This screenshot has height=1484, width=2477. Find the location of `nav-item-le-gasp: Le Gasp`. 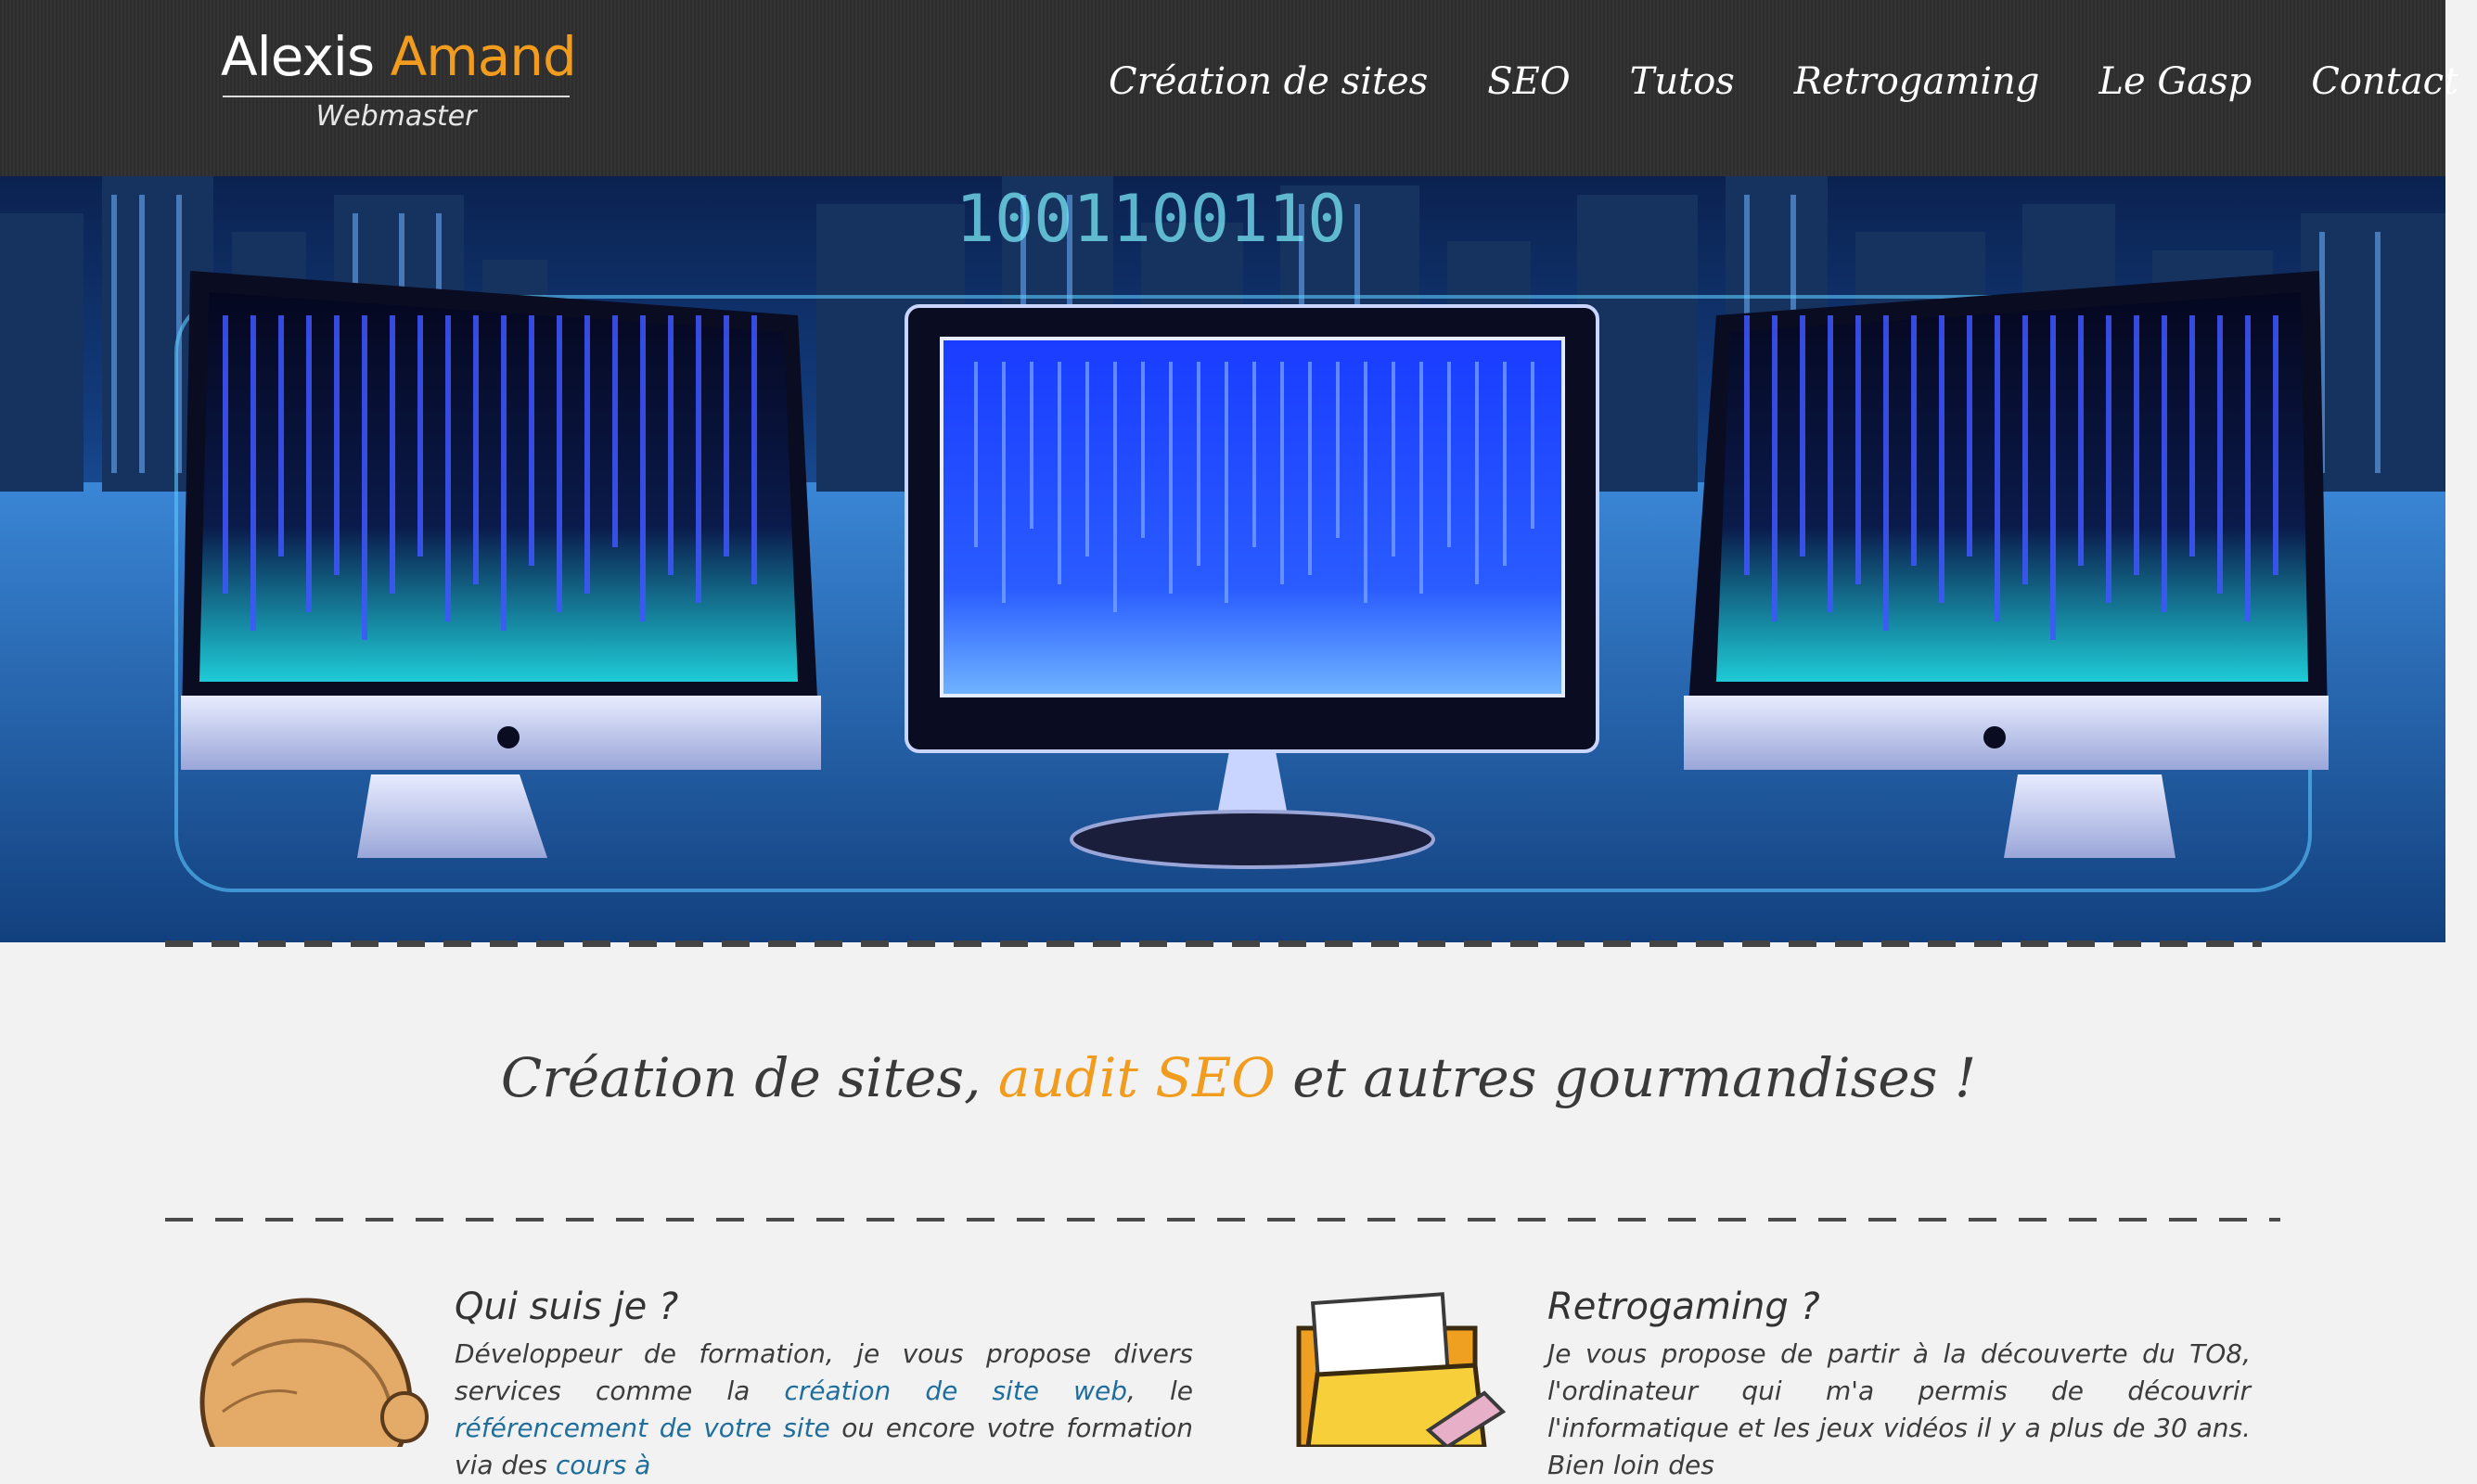

nav-item-le-gasp: Le Gasp is located at coordinates (2175, 81).